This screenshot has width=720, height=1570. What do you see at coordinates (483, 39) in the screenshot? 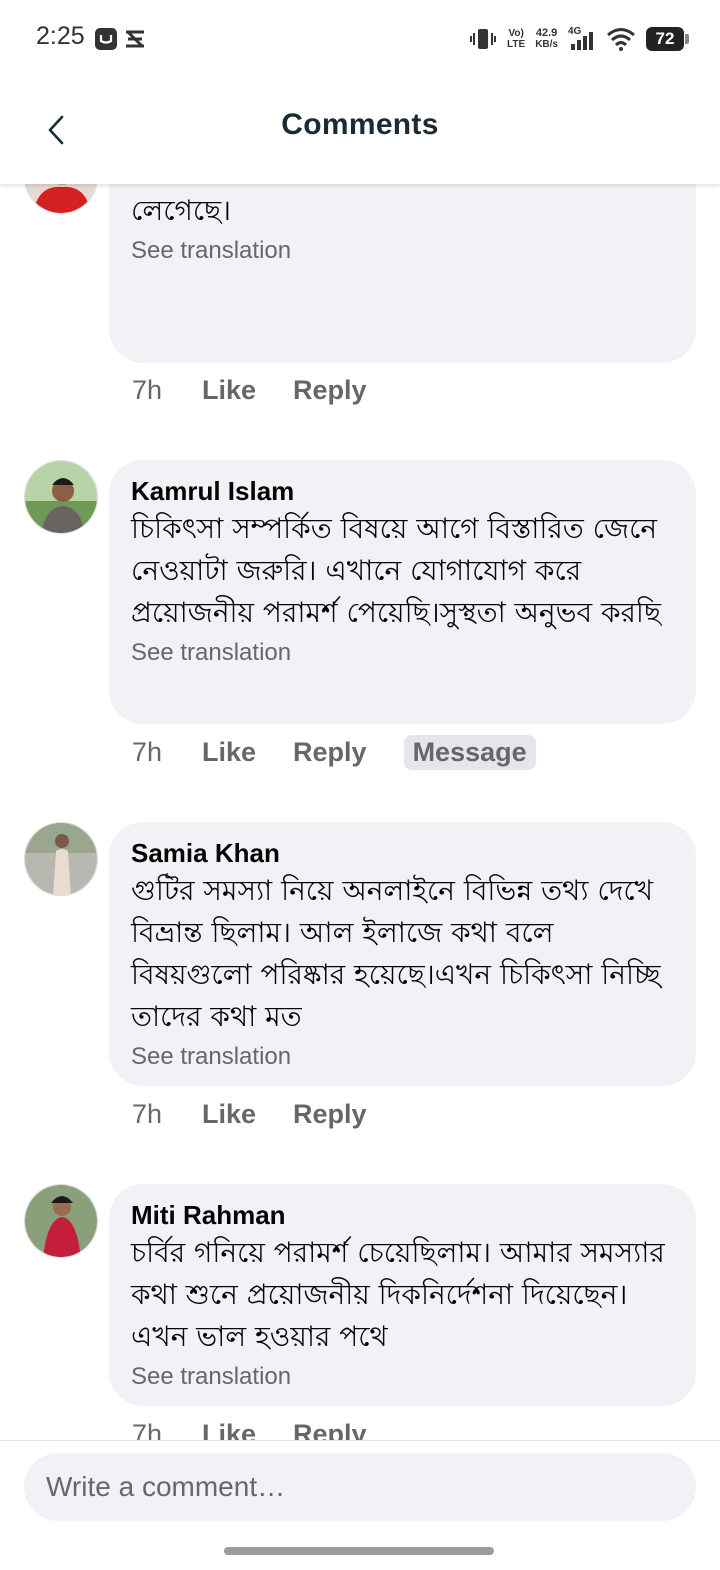
I see `vibrate-icon` at bounding box center [483, 39].